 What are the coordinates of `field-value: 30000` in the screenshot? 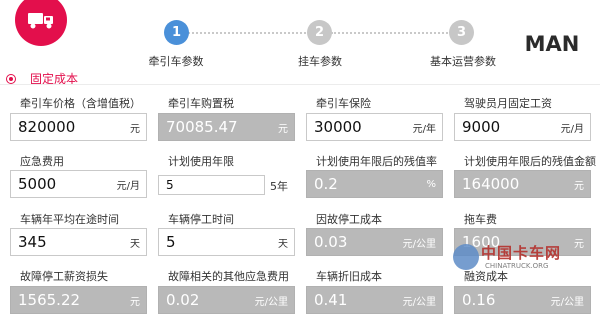 It's located at (338, 127).